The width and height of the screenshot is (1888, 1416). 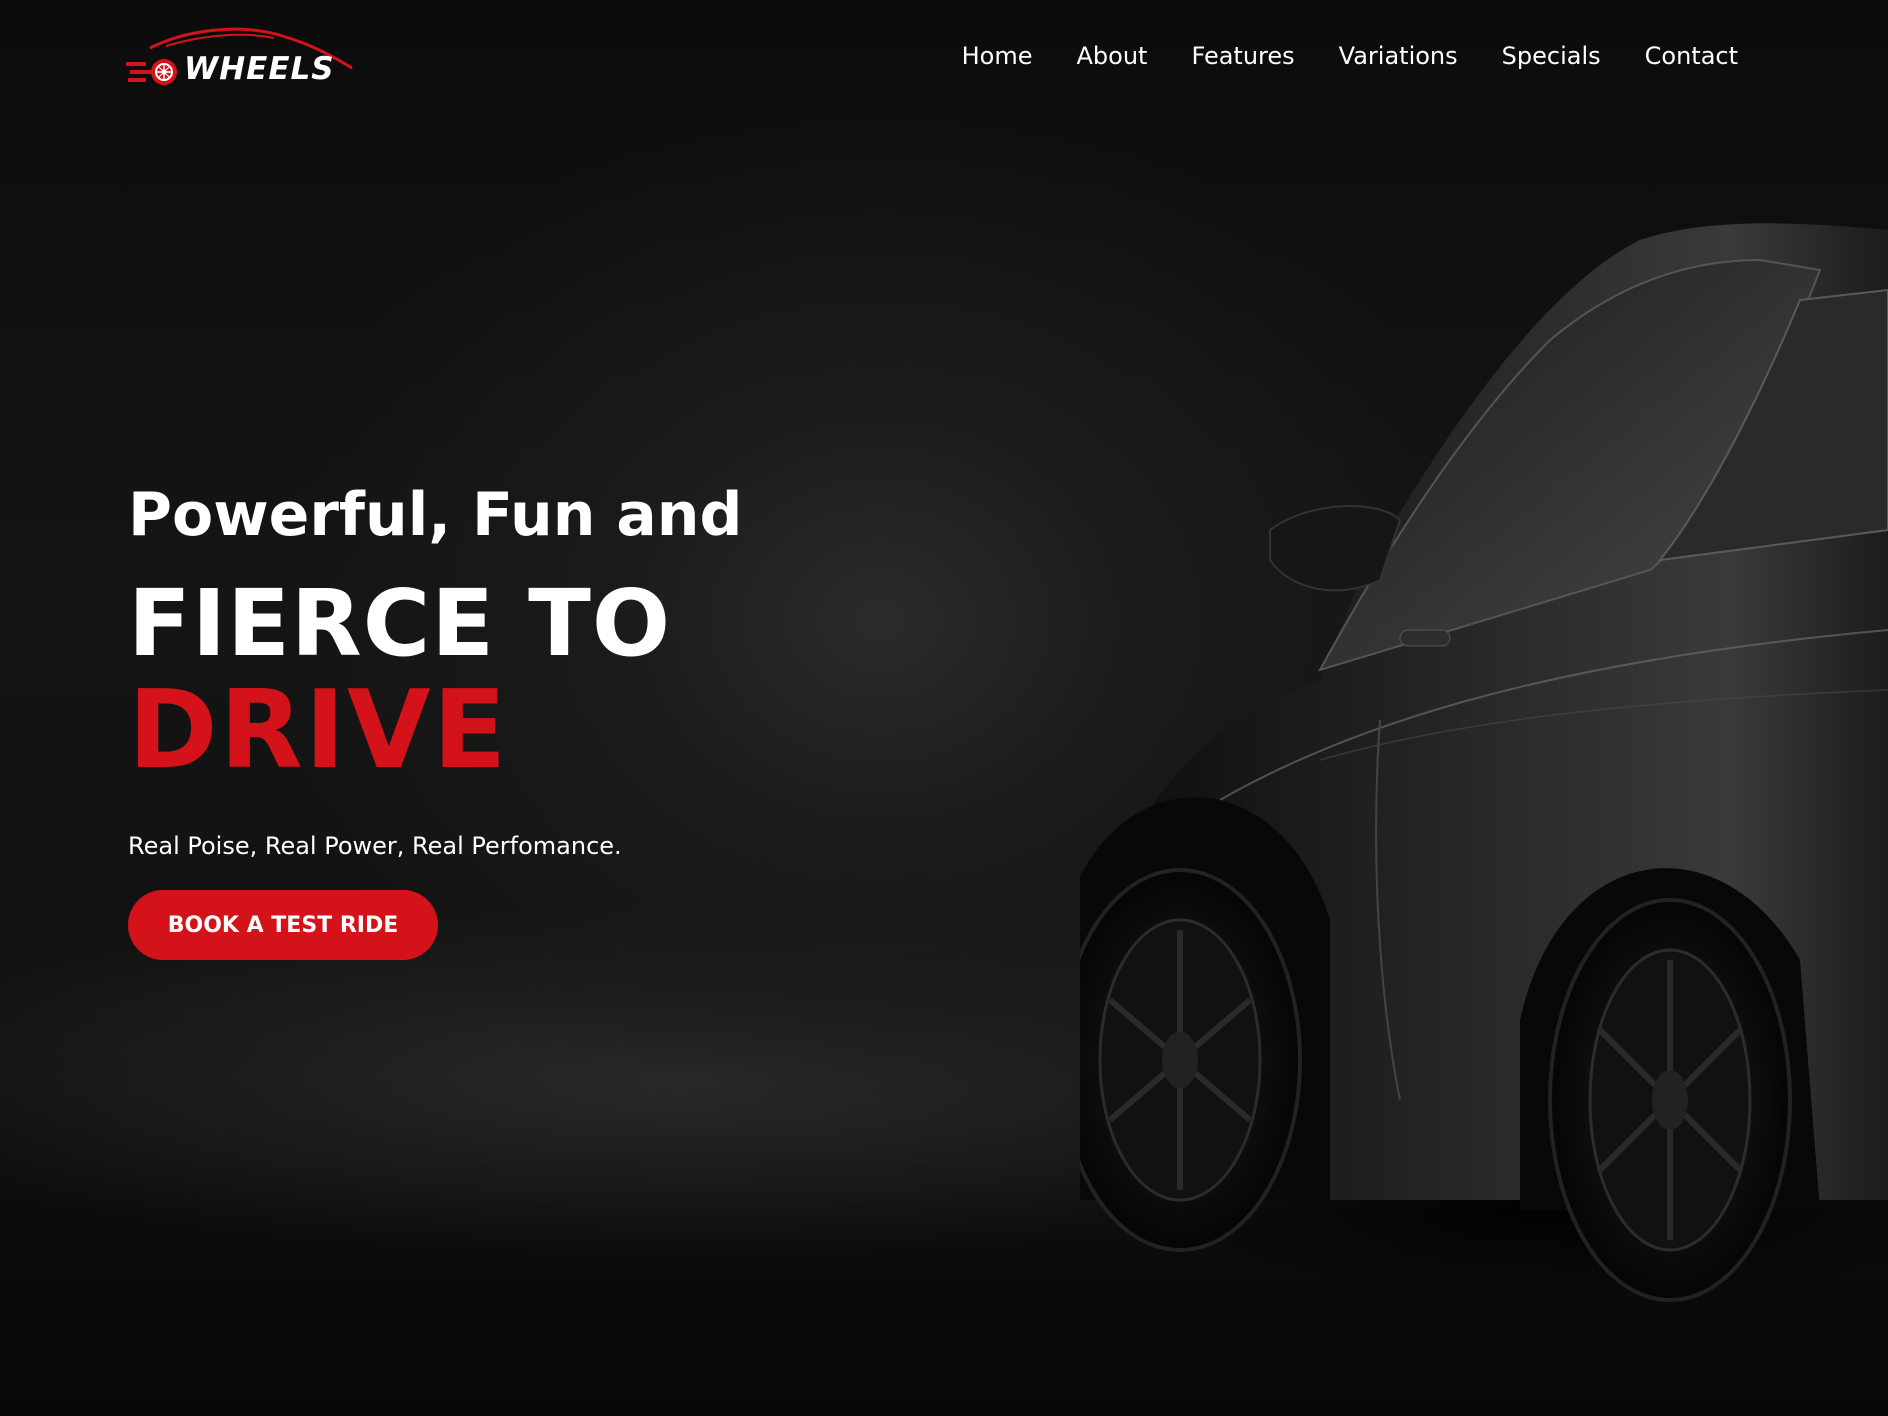 What do you see at coordinates (1398, 57) in the screenshot?
I see `nav-item-variations: Variations` at bounding box center [1398, 57].